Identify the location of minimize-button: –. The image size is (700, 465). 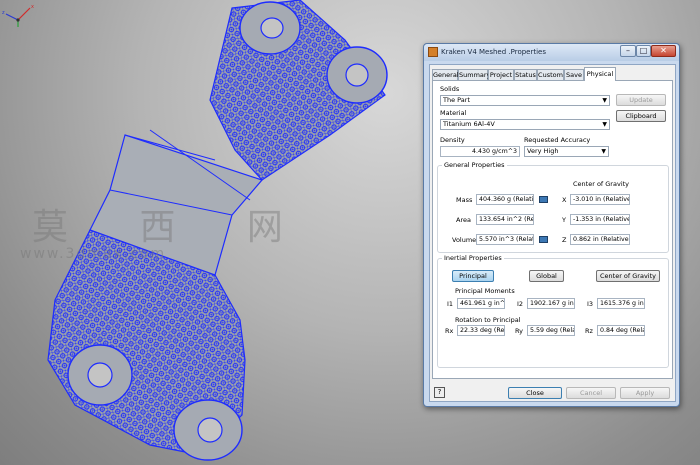
(628, 51).